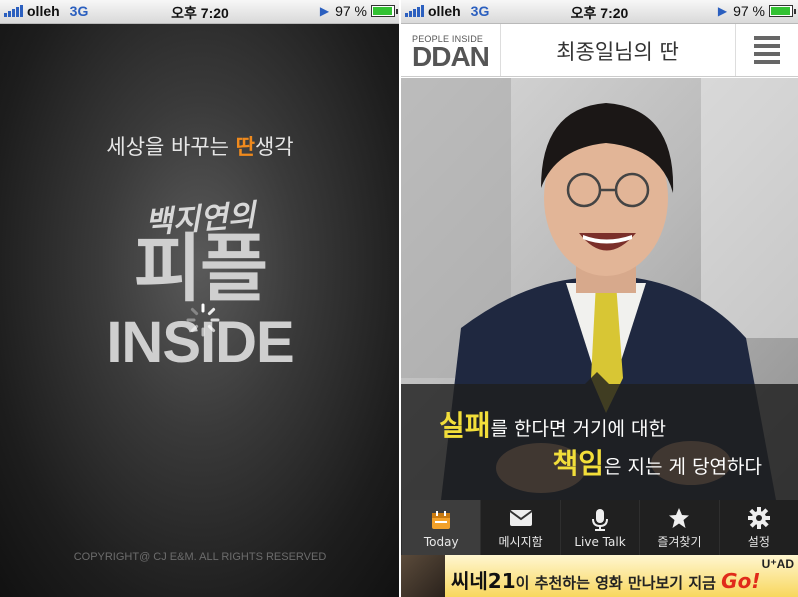 Image resolution: width=798 pixels, height=597 pixels. I want to click on quote-caption: 실패를 한다면 거기에 대한 책임은 지는 게 당연하다, so click(599, 436).